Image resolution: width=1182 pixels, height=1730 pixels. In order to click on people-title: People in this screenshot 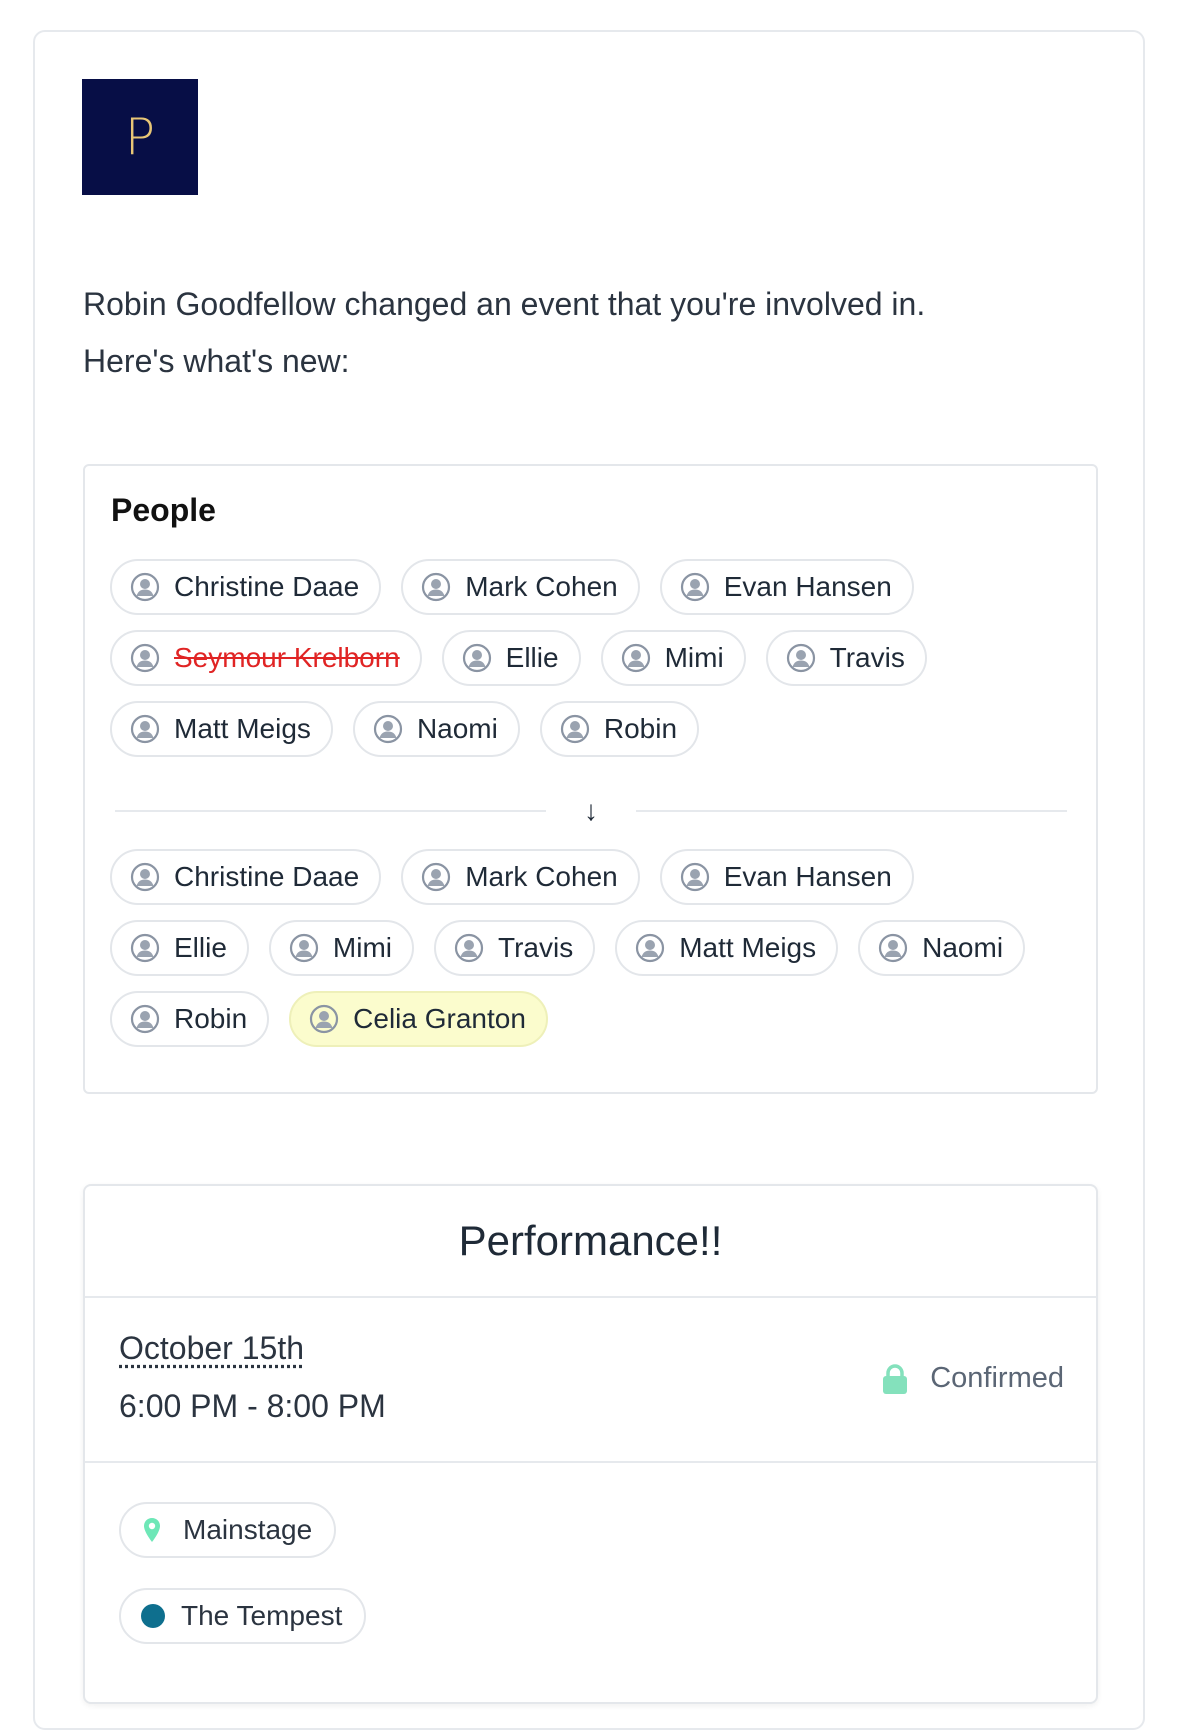, I will do `click(163, 510)`.